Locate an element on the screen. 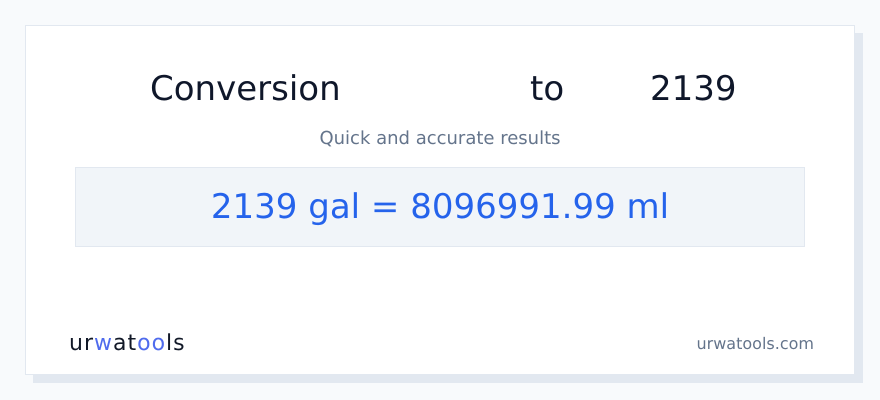 The image size is (880, 400). site-link: urwatools.com is located at coordinates (755, 344).